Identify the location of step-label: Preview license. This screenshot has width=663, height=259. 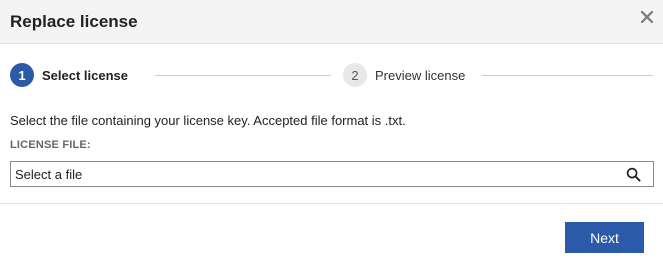
(420, 75).